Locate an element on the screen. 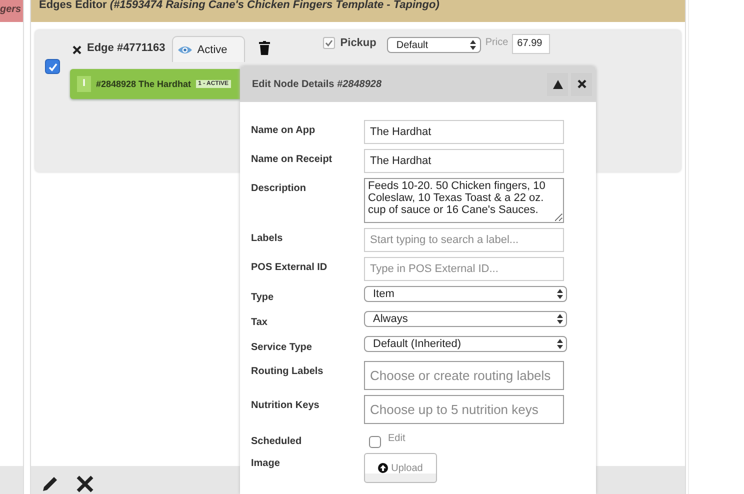 The height and width of the screenshot is (494, 744). price-label: Price is located at coordinates (496, 42).